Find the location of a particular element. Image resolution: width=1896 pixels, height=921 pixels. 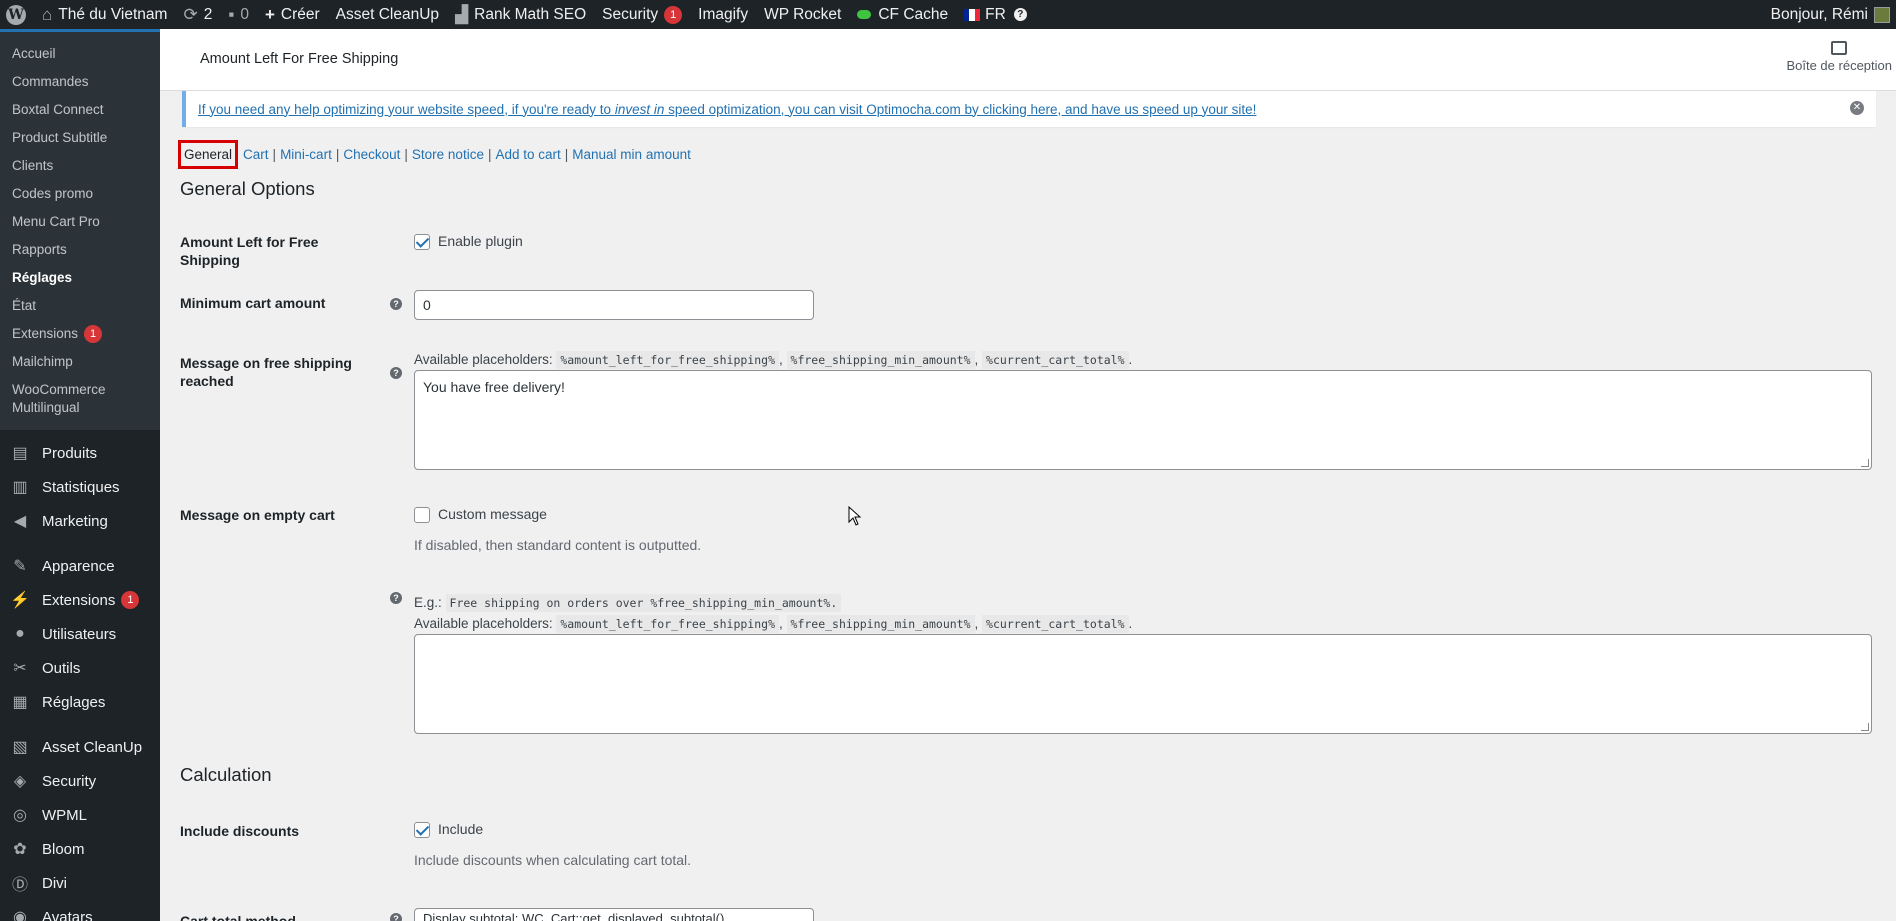

menu-item-wpml: ◎ WPML is located at coordinates (80, 815).